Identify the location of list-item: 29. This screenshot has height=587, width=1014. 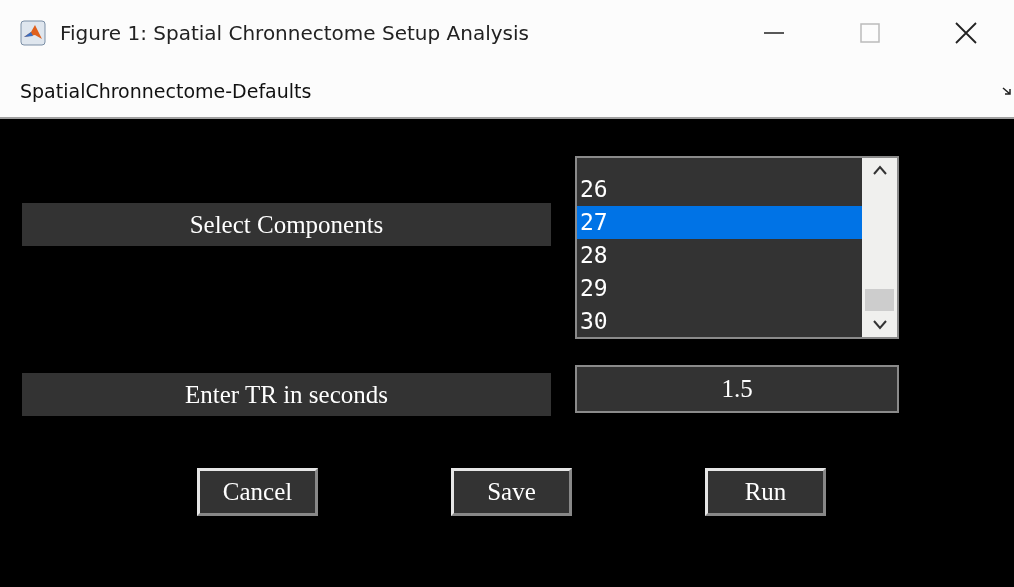
(719, 288).